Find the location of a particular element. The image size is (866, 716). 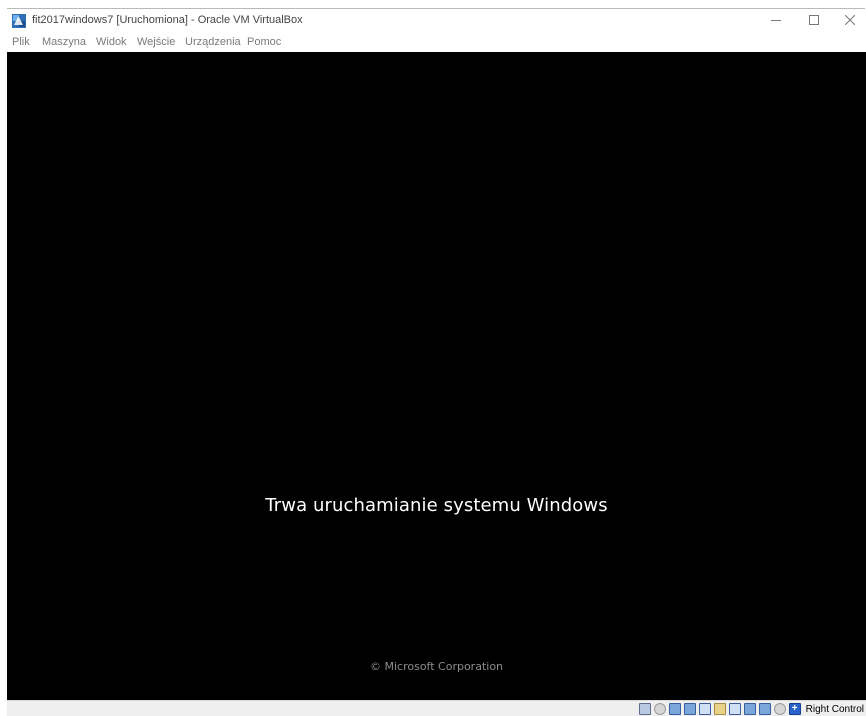

menu-urzadzenia: Urządzenia is located at coordinates (213, 42).